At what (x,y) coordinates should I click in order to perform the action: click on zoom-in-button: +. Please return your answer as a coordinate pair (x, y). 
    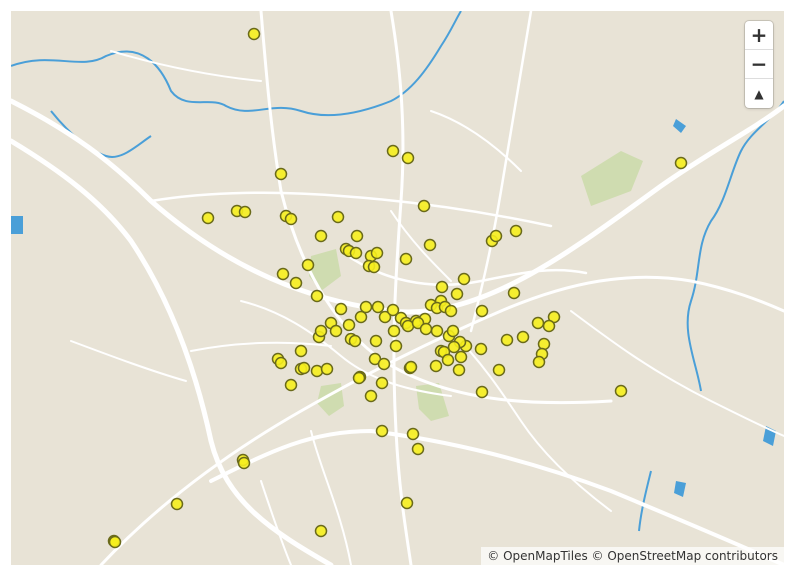
    Looking at the image, I should click on (759, 35).